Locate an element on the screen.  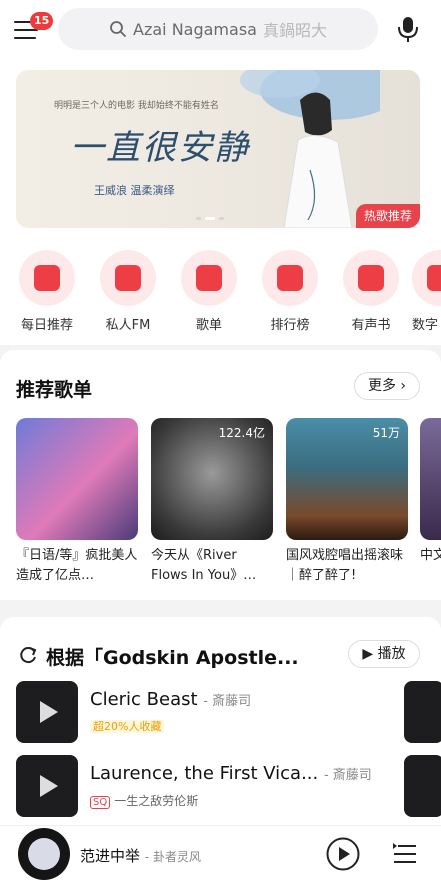
banner-title: 一直很安静 is located at coordinates (160, 148).